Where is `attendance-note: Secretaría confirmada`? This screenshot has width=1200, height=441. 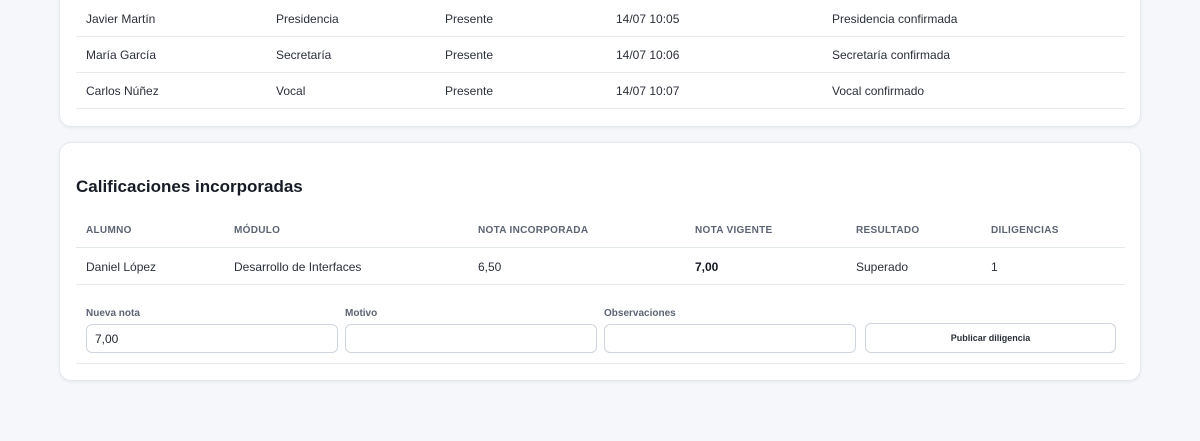 attendance-note: Secretaría confirmada is located at coordinates (891, 55).